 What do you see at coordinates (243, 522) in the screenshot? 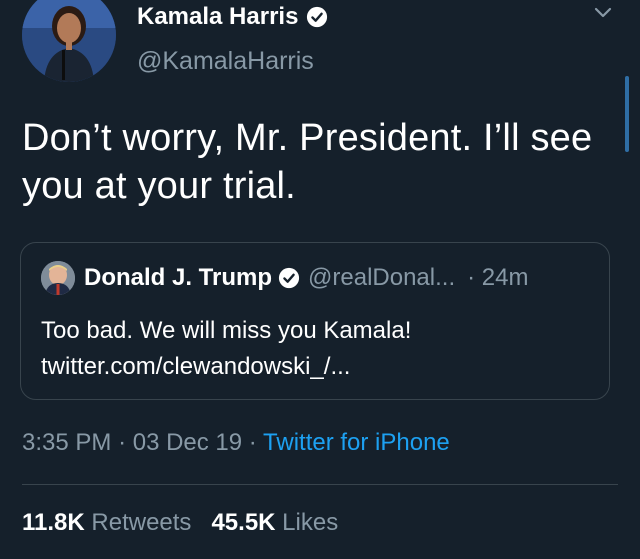
I see `likes-count: 45.5K` at bounding box center [243, 522].